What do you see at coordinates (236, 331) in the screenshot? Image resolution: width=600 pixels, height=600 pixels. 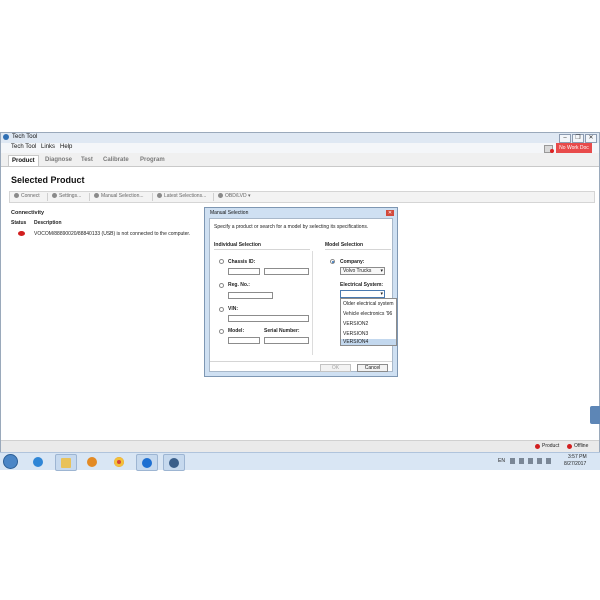 I see `model-label: Model:` at bounding box center [236, 331].